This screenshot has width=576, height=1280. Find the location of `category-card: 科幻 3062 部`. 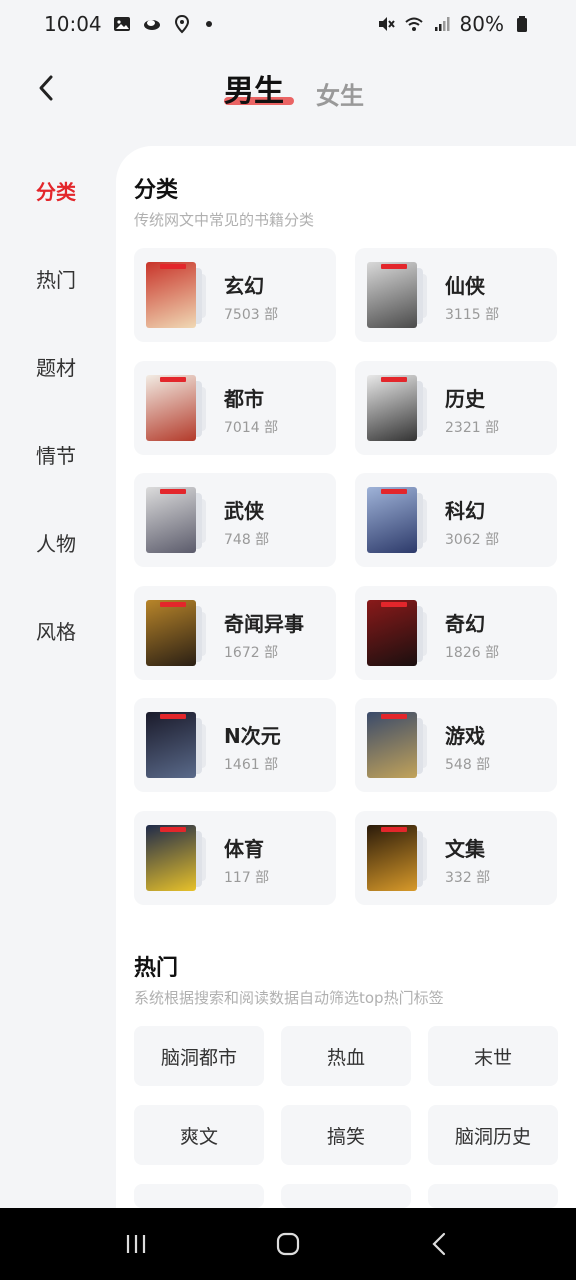

category-card: 科幻 3062 部 is located at coordinates (456, 520).